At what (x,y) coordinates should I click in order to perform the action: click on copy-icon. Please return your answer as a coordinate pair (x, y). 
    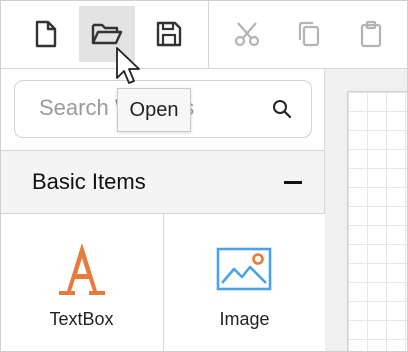
    Looking at the image, I should click on (309, 34).